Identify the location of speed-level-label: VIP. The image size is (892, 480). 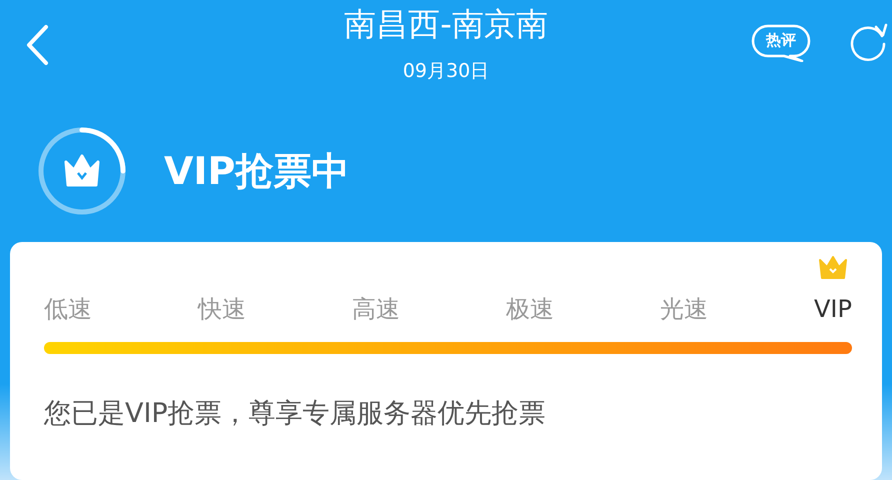
(833, 309).